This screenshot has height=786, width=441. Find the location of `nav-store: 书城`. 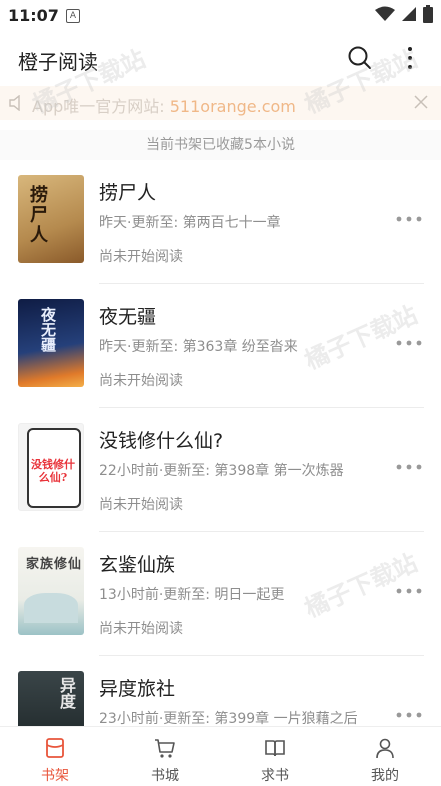

nav-store: 书城 is located at coordinates (165, 756).